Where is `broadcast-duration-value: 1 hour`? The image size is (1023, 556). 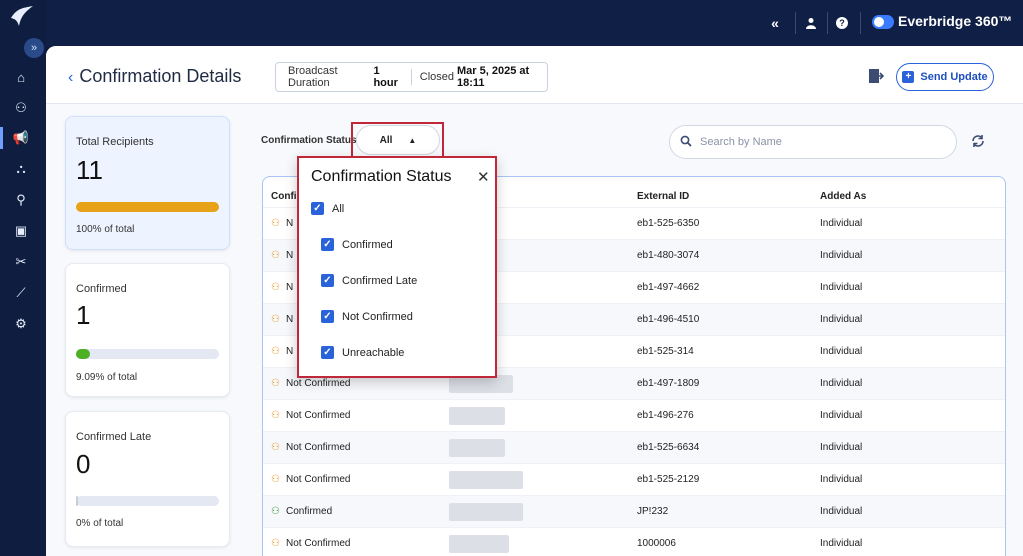
broadcast-duration-value: 1 hour is located at coordinates (385, 77).